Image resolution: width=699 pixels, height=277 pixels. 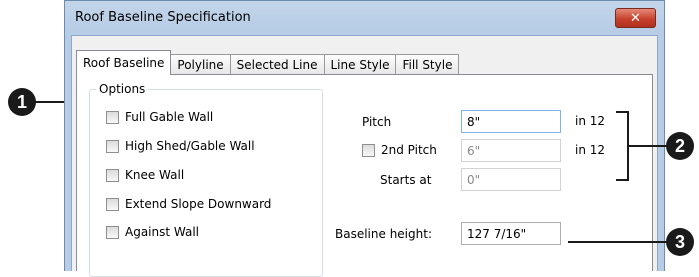 What do you see at coordinates (406, 180) in the screenshot?
I see `starts-at-label: Starts at` at bounding box center [406, 180].